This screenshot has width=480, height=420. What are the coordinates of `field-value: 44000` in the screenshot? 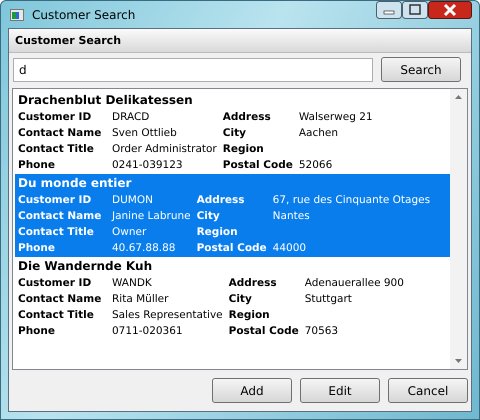 It's located at (290, 248).